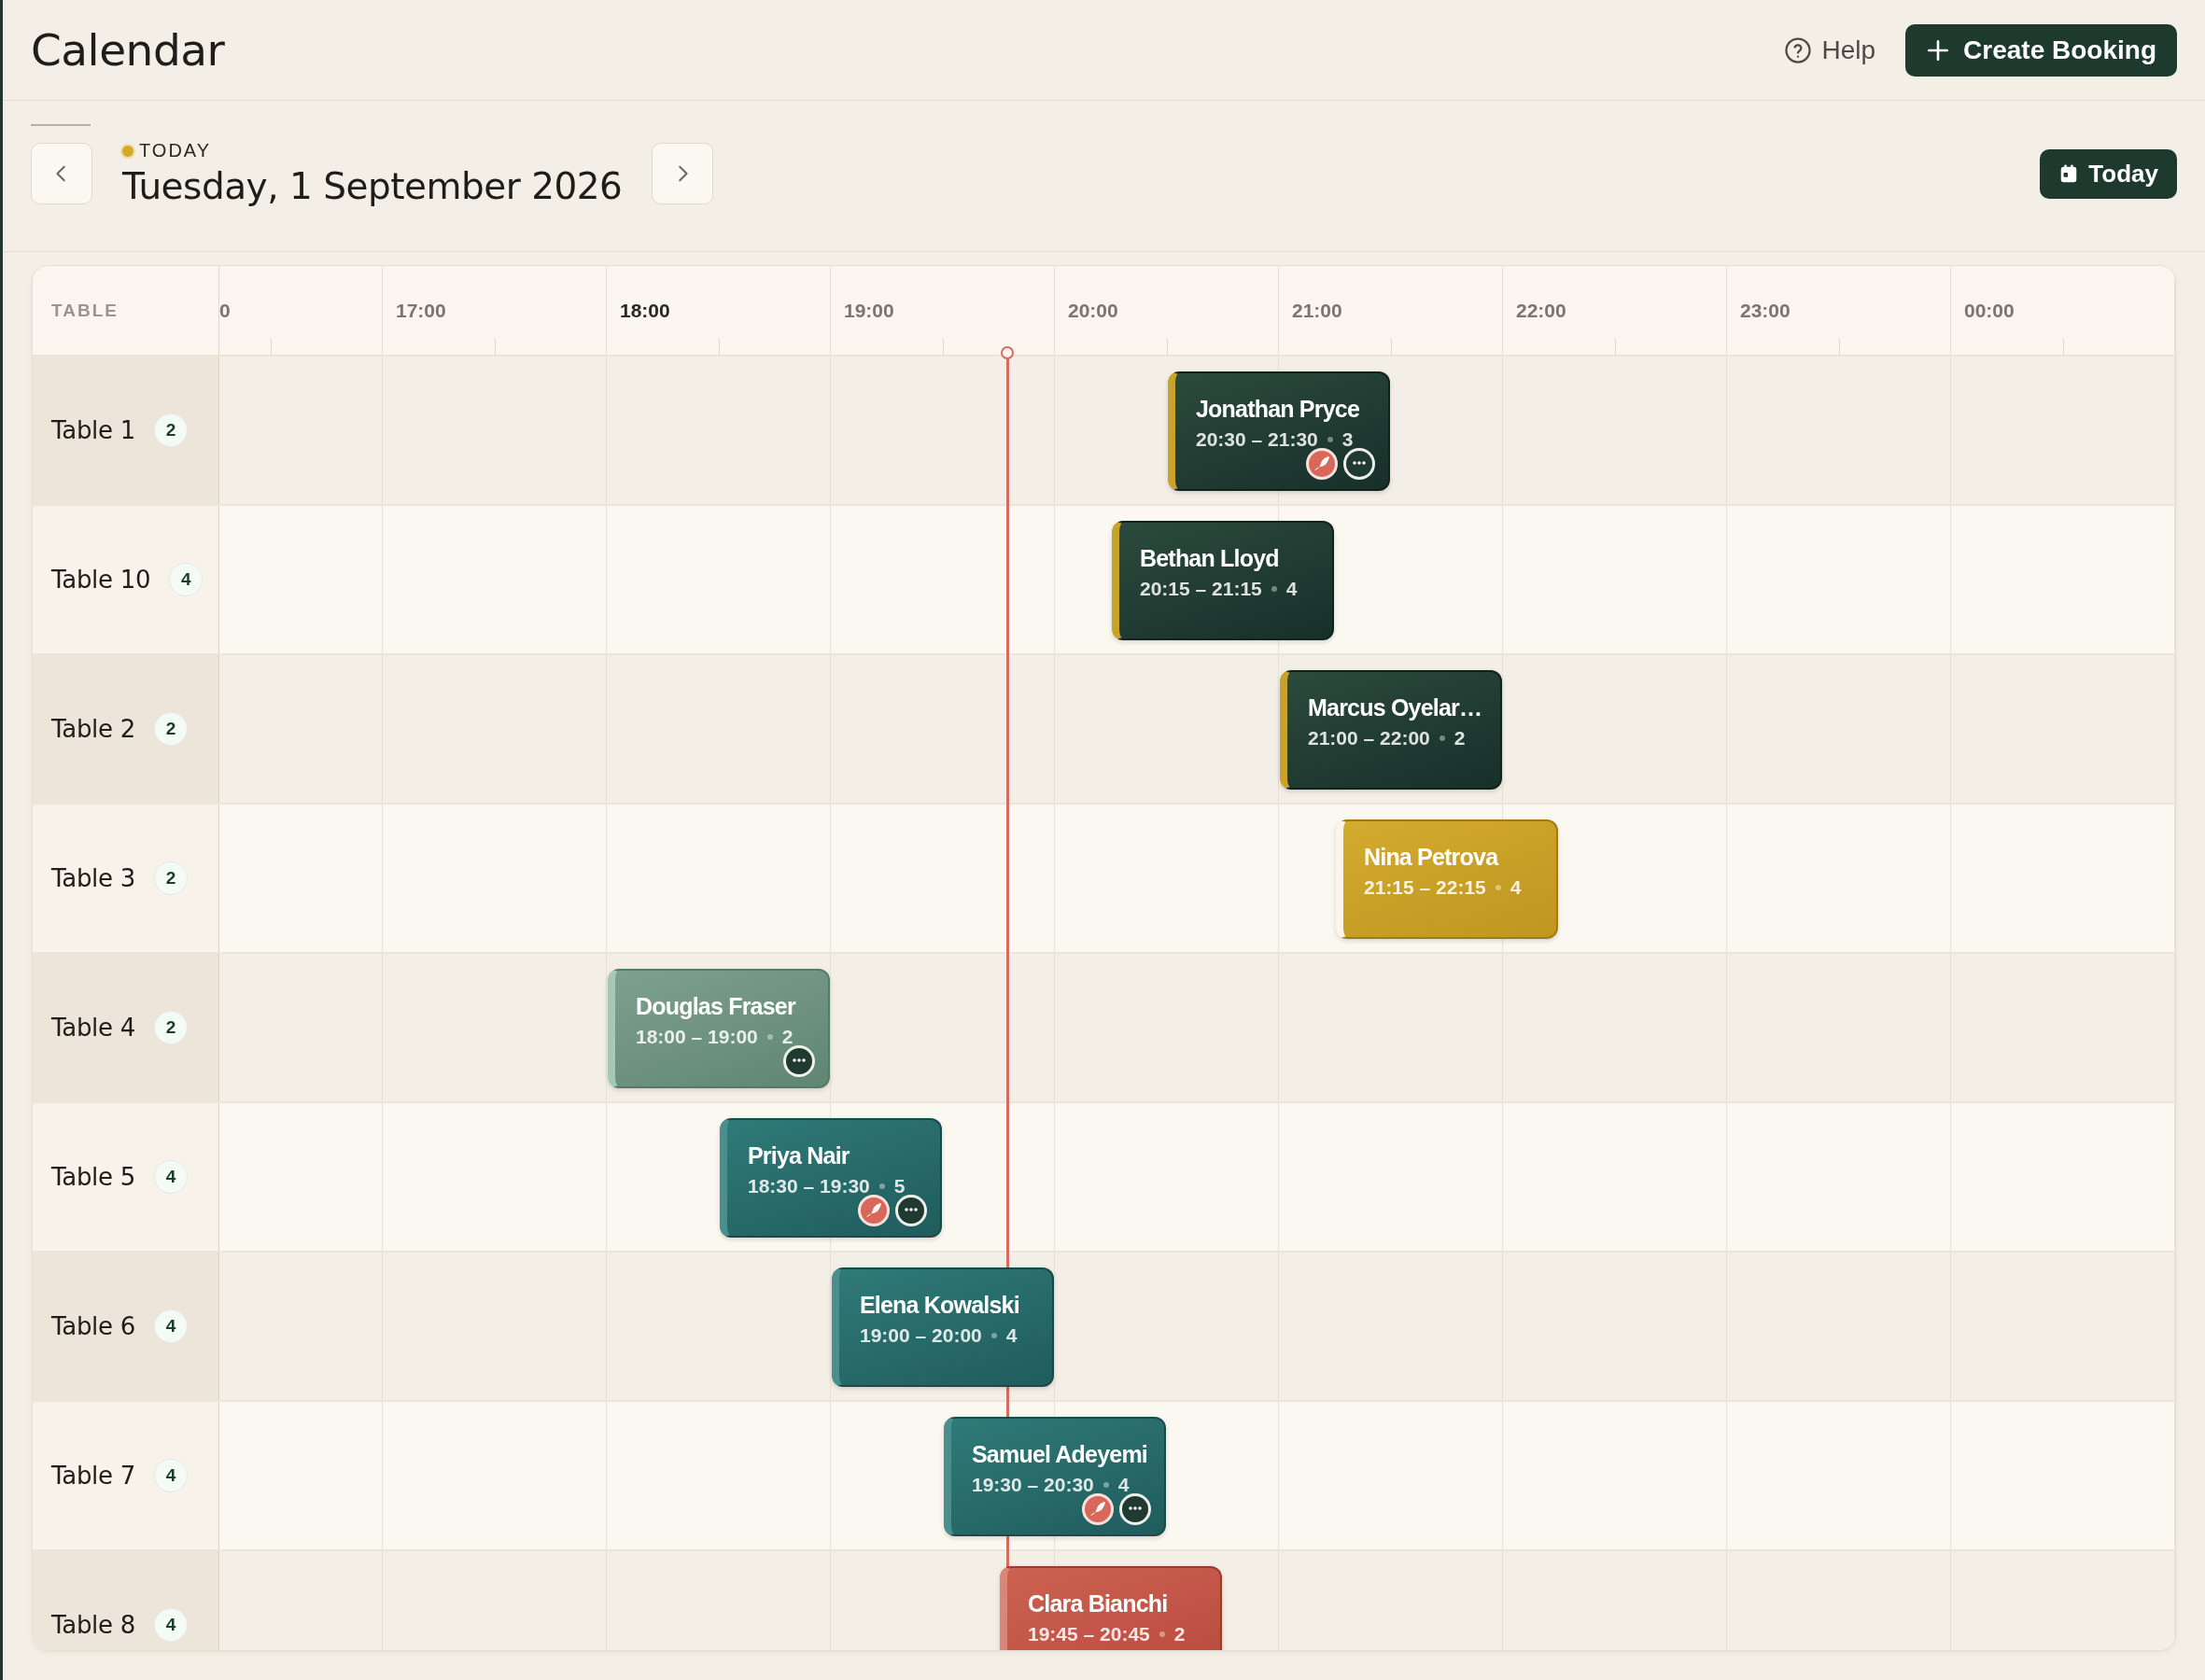 The height and width of the screenshot is (1680, 2205). What do you see at coordinates (940, 1305) in the screenshot?
I see `guest-name: Elena Kowalski` at bounding box center [940, 1305].